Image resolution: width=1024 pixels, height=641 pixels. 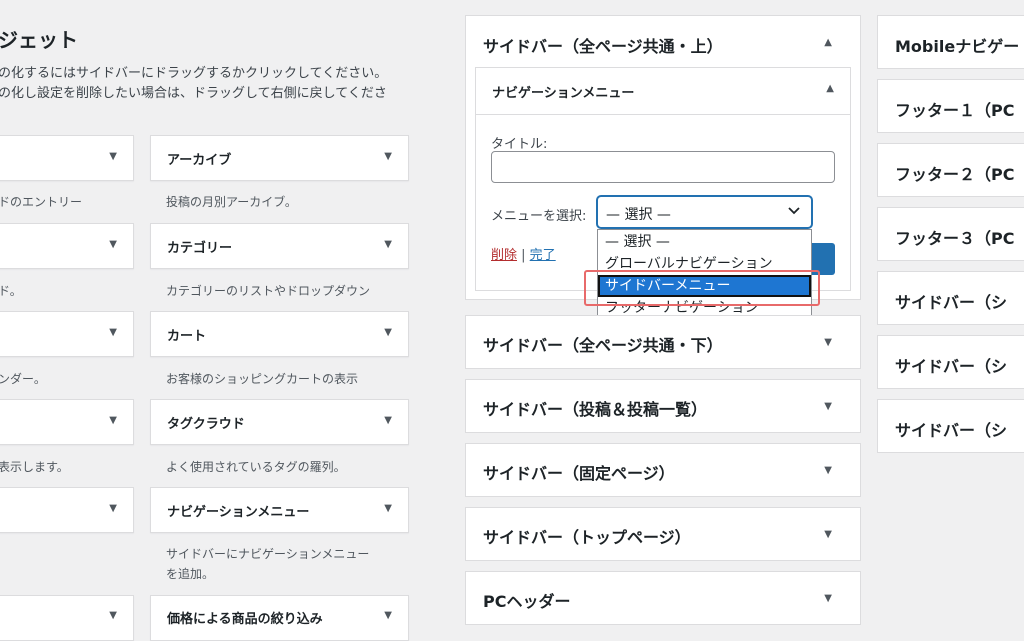 I want to click on widget-categories: カテゴリー ▼, so click(x=279, y=246).